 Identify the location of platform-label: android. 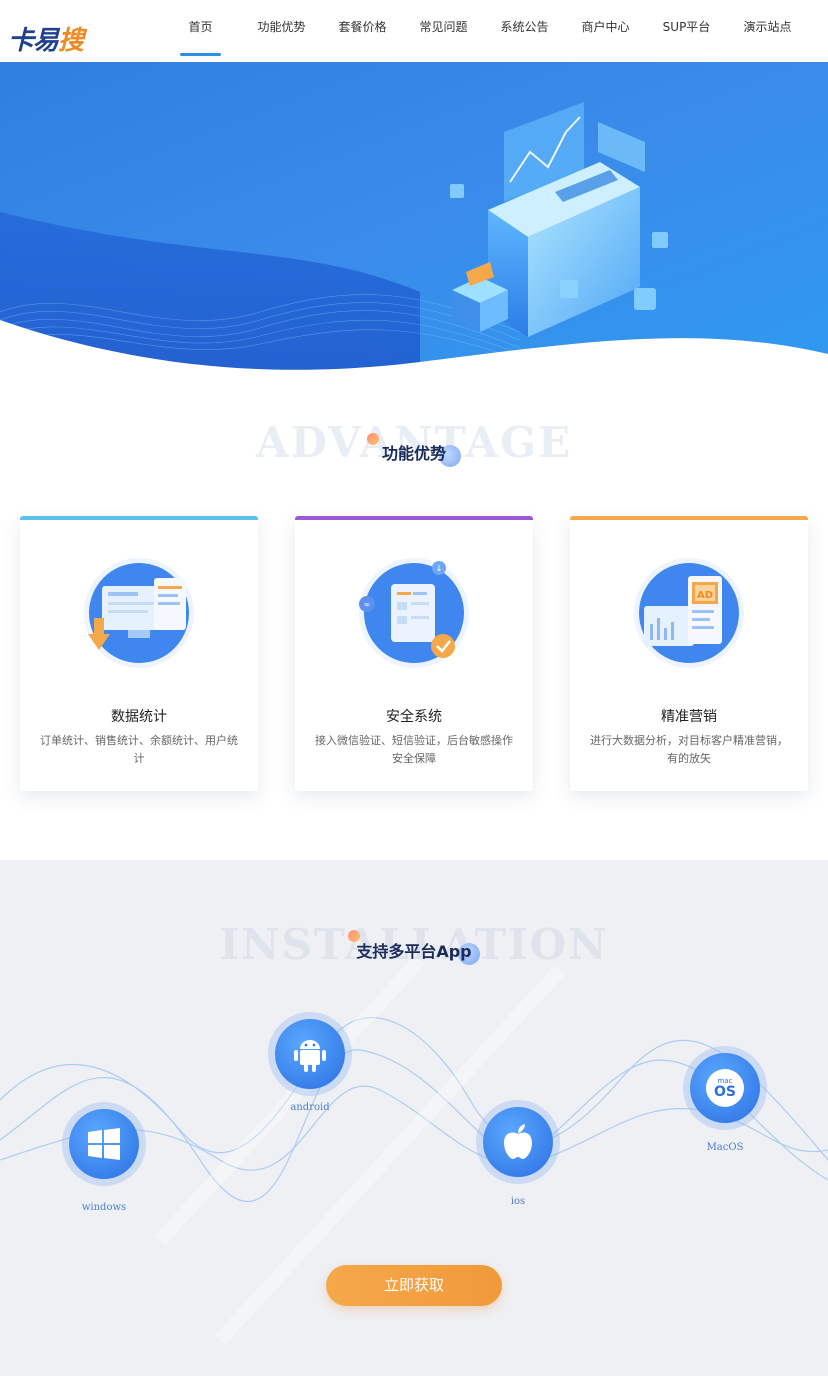
(310, 1107).